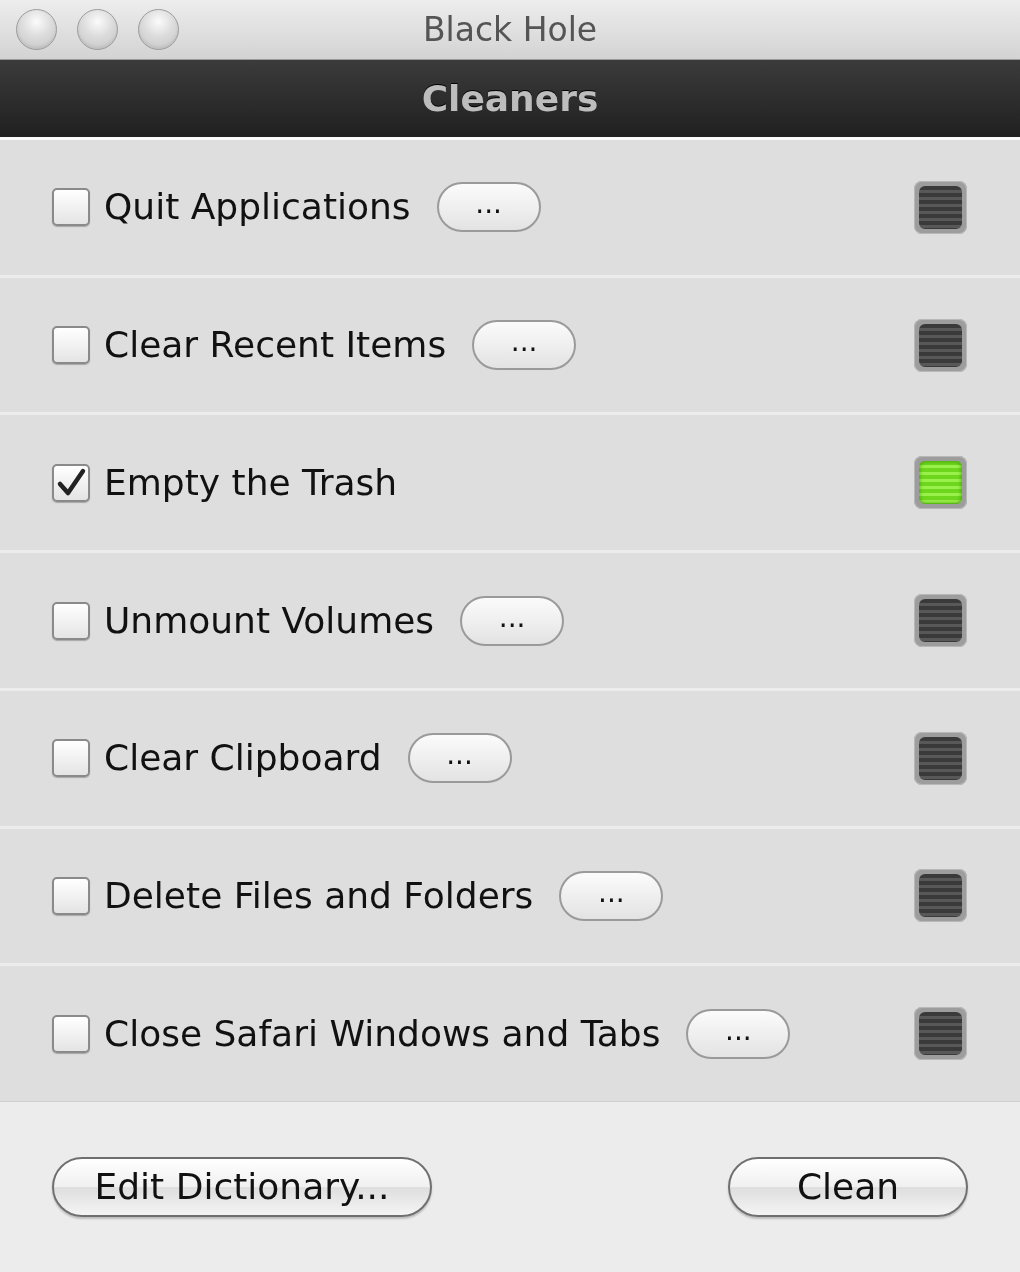 This screenshot has width=1020, height=1272. What do you see at coordinates (243, 758) in the screenshot?
I see `cleaner-label: Clear Clipboard` at bounding box center [243, 758].